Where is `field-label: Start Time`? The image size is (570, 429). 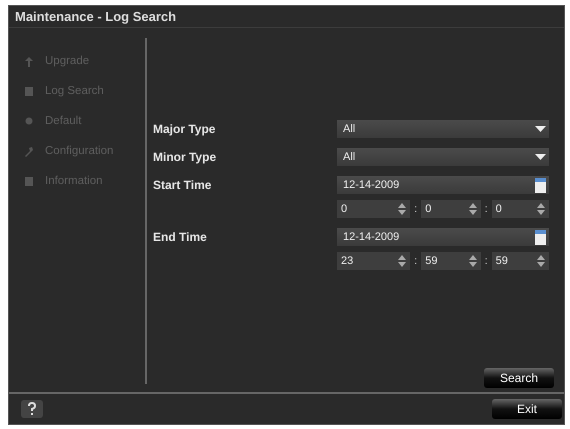 field-label: Start Time is located at coordinates (182, 184).